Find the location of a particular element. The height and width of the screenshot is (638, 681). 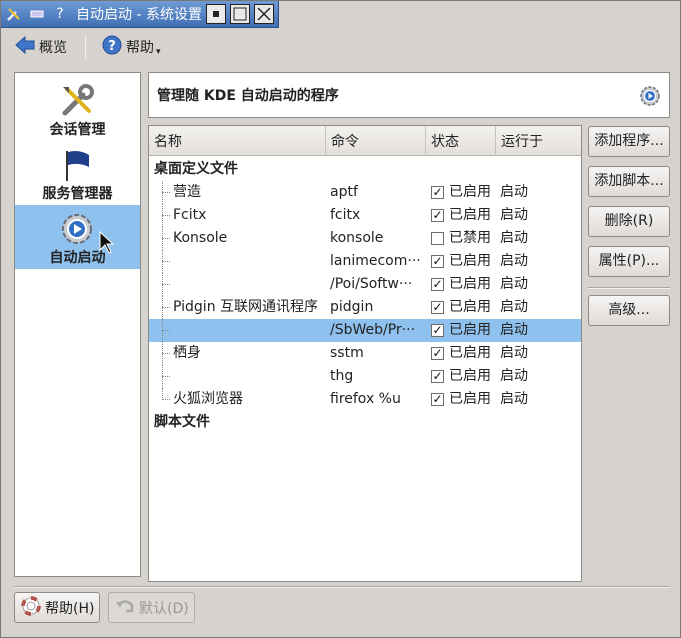

table-row: Konsole konsole 已禁用 启动 is located at coordinates (365, 238).